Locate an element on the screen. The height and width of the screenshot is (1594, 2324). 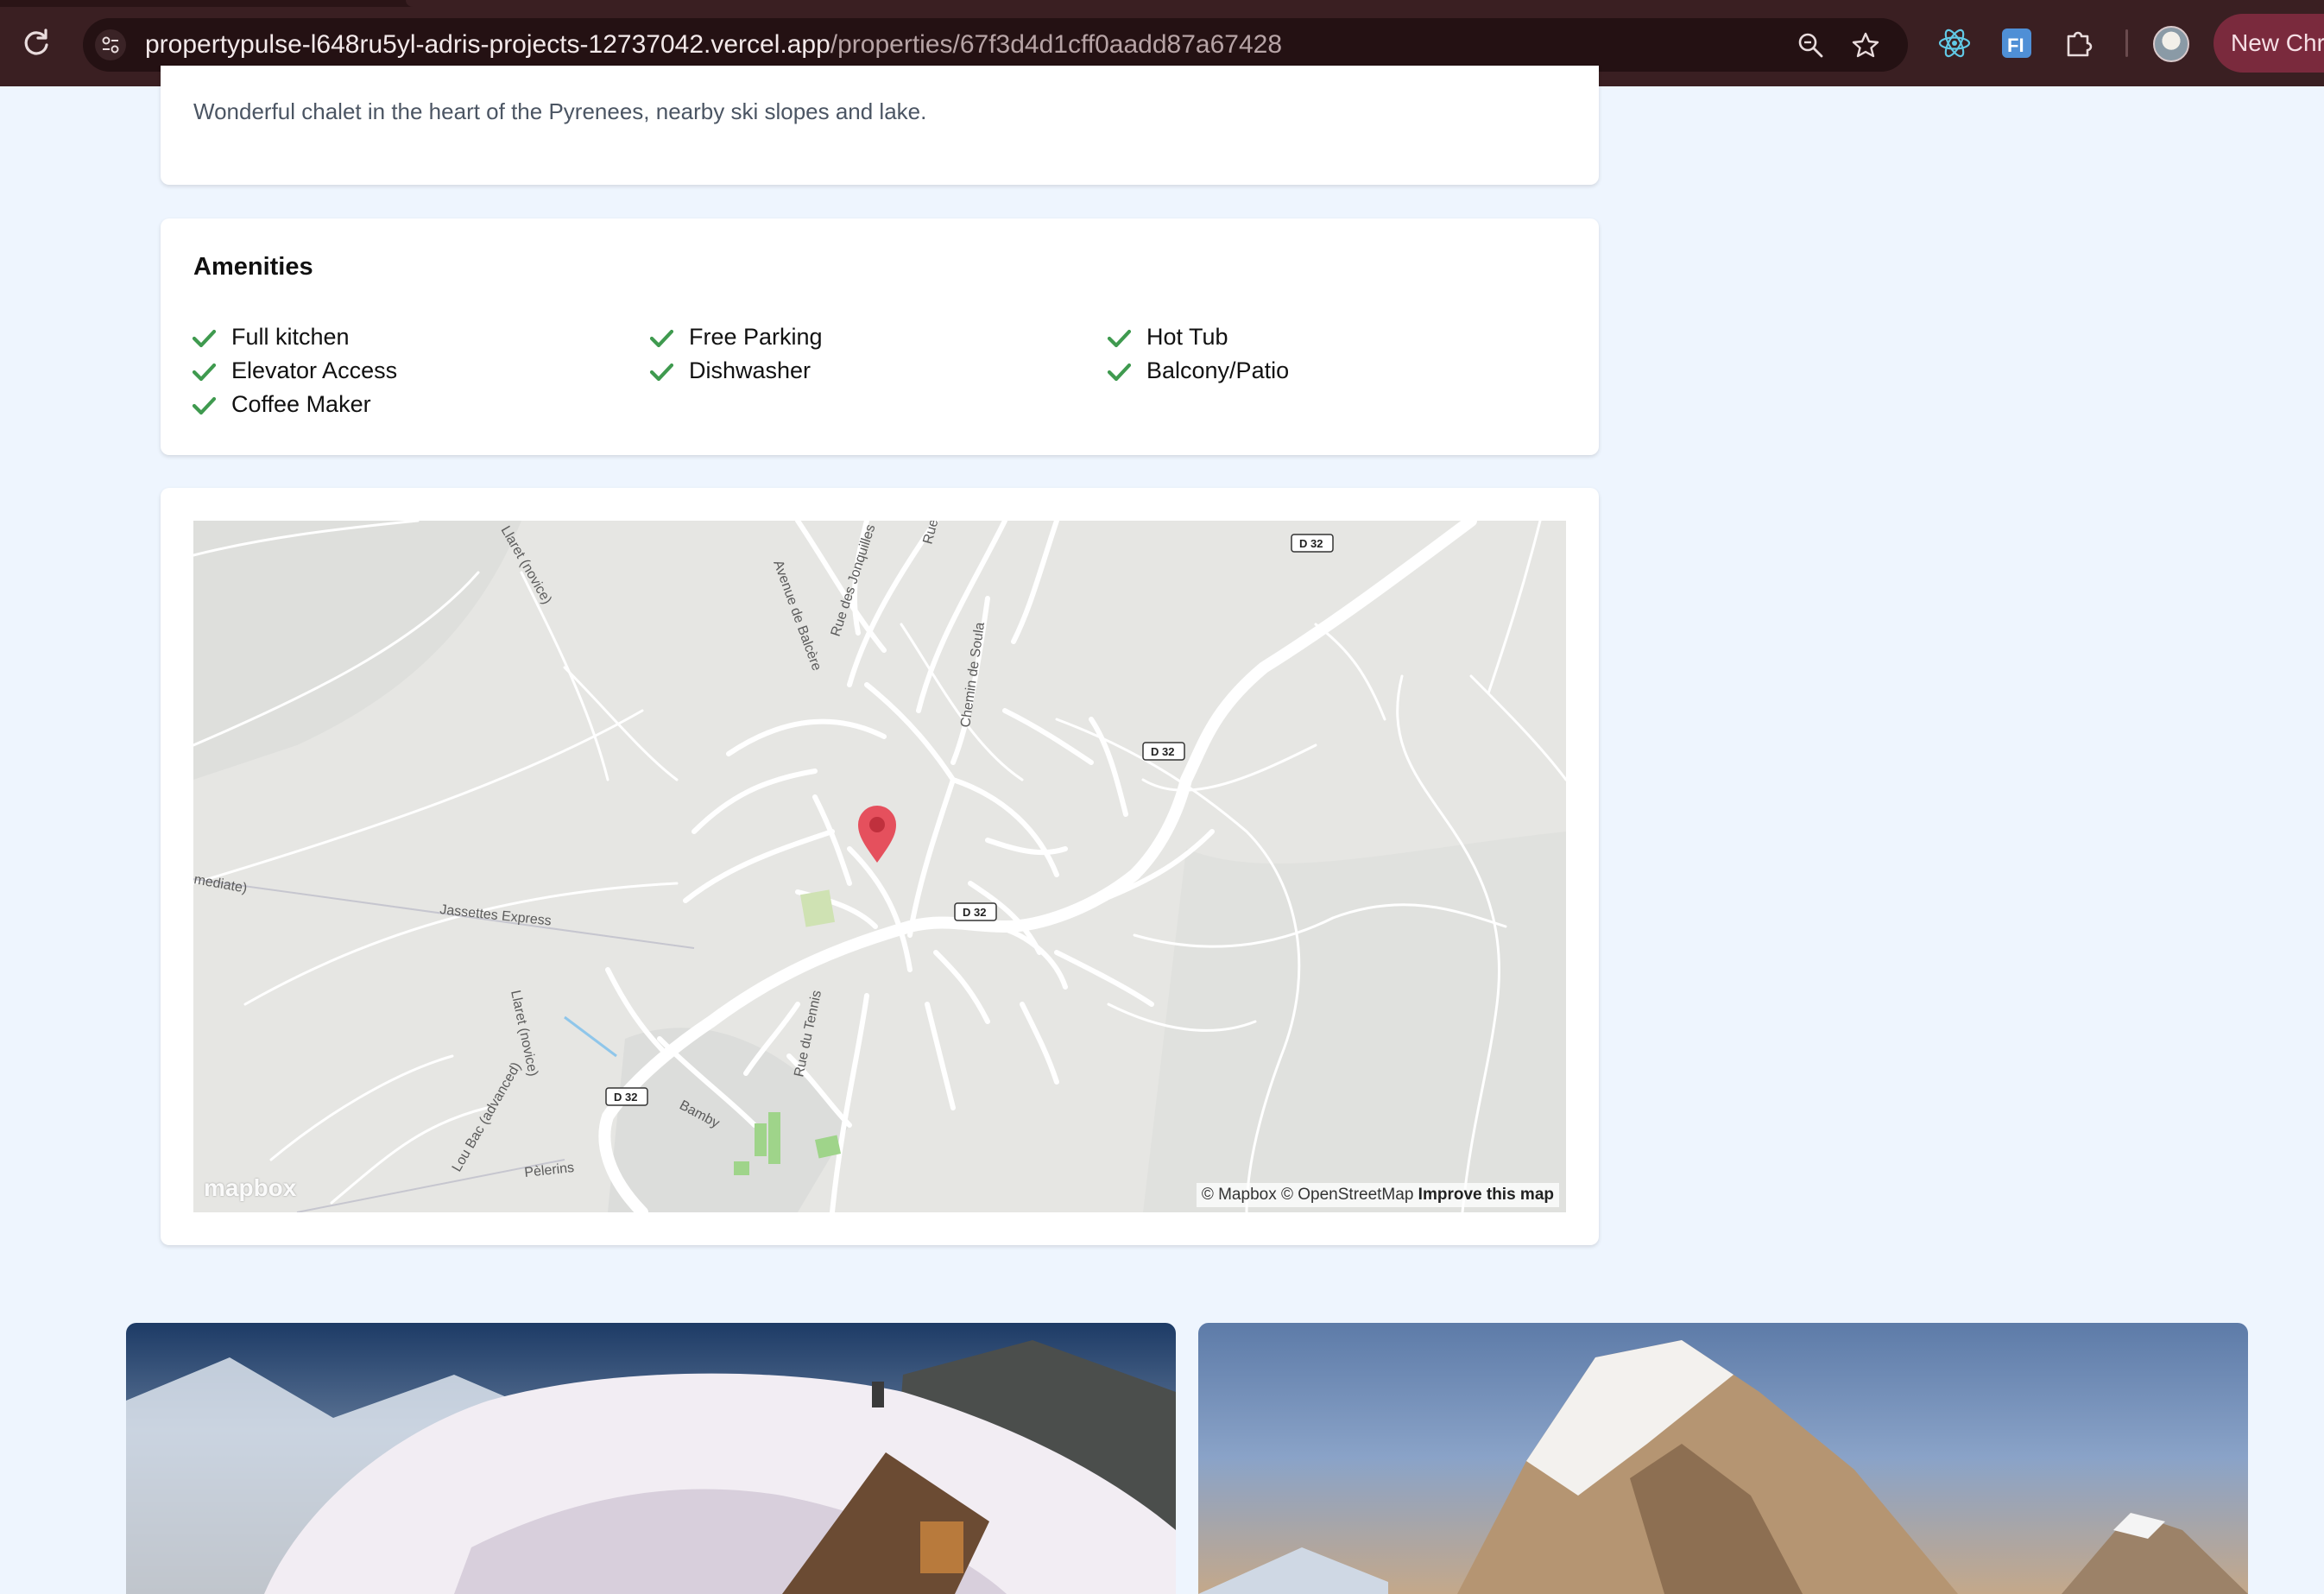
map-street-label: Llaret (novice) is located at coordinates (526, 565).